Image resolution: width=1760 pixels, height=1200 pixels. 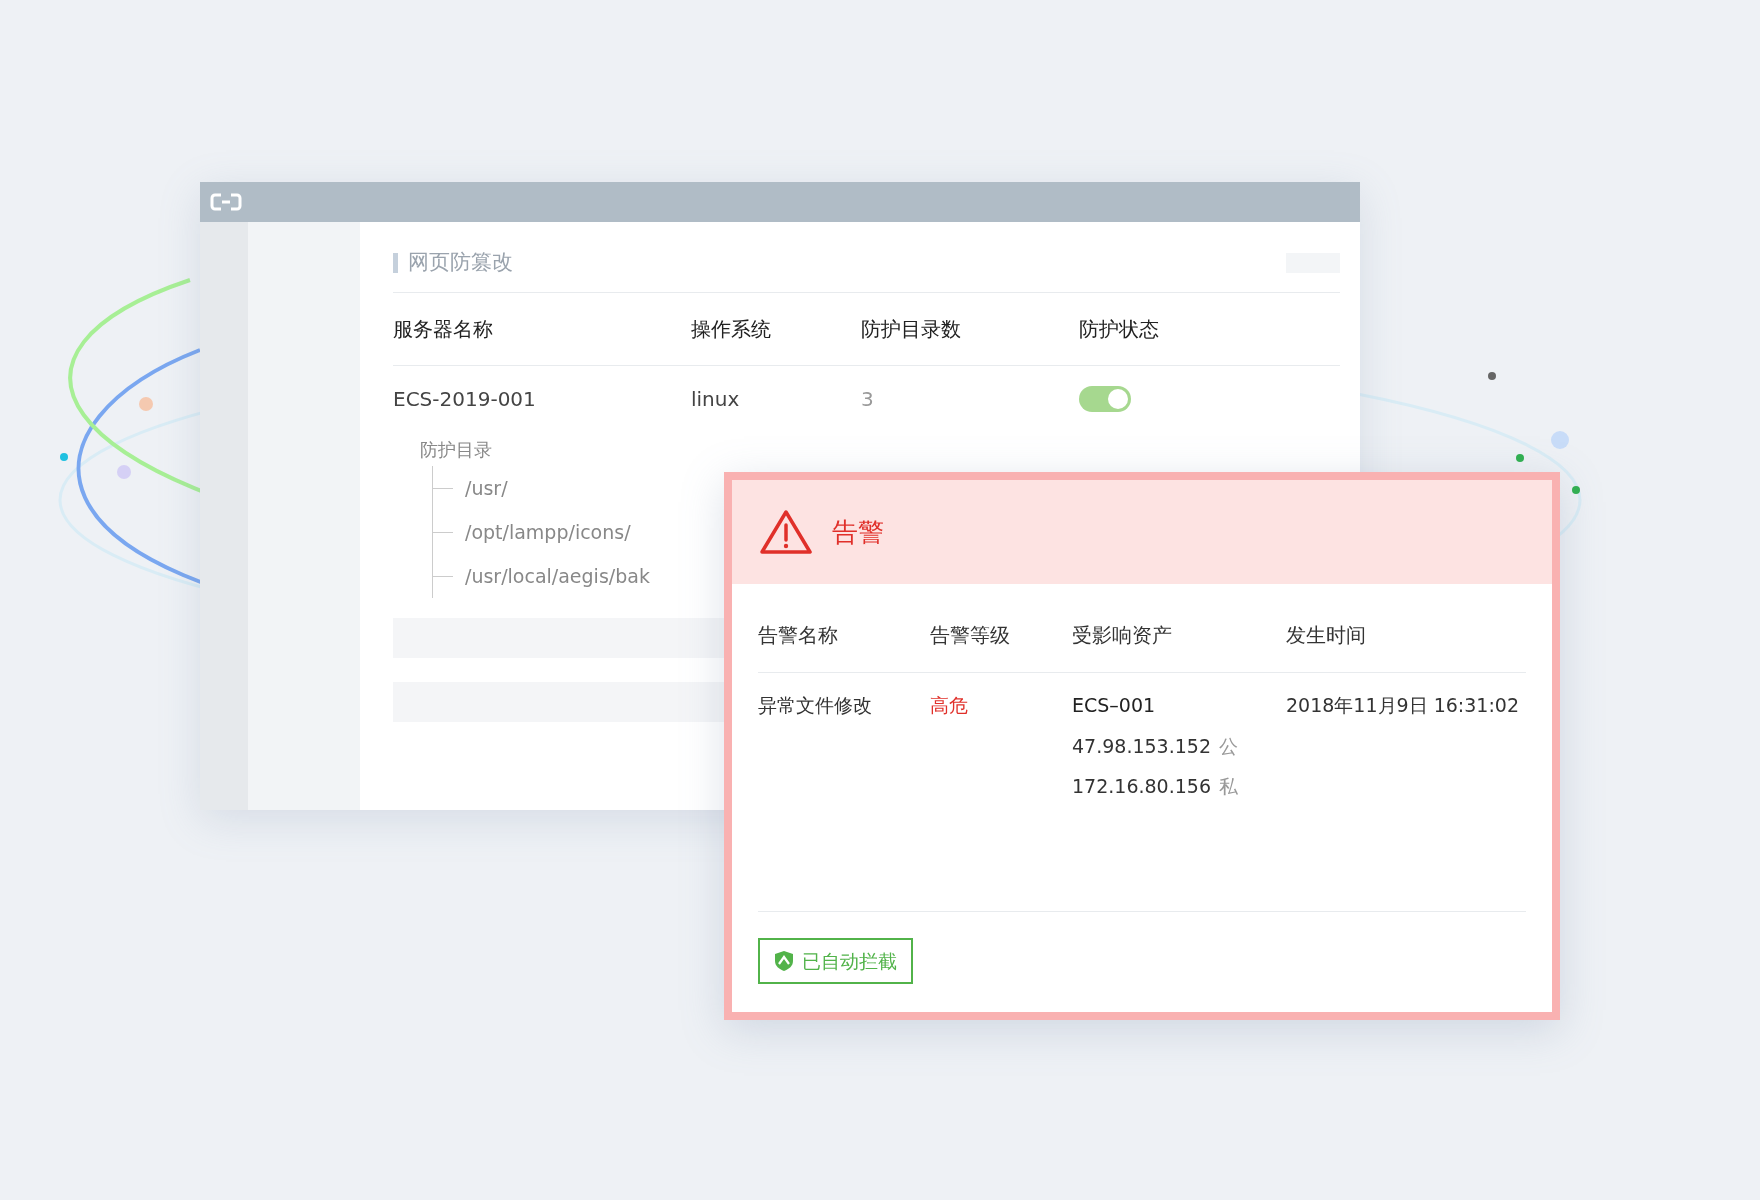 I want to click on column-header: 防护状态, so click(x=1119, y=329).